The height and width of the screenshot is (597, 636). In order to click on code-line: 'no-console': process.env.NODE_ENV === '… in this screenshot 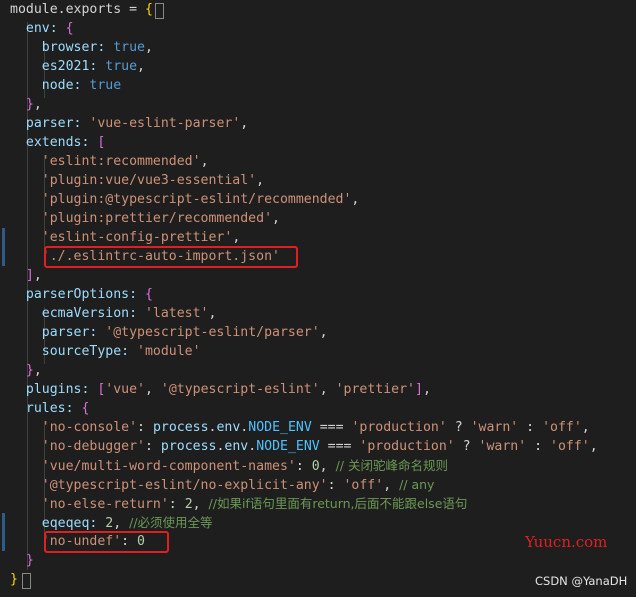, I will do `click(300, 427)`.